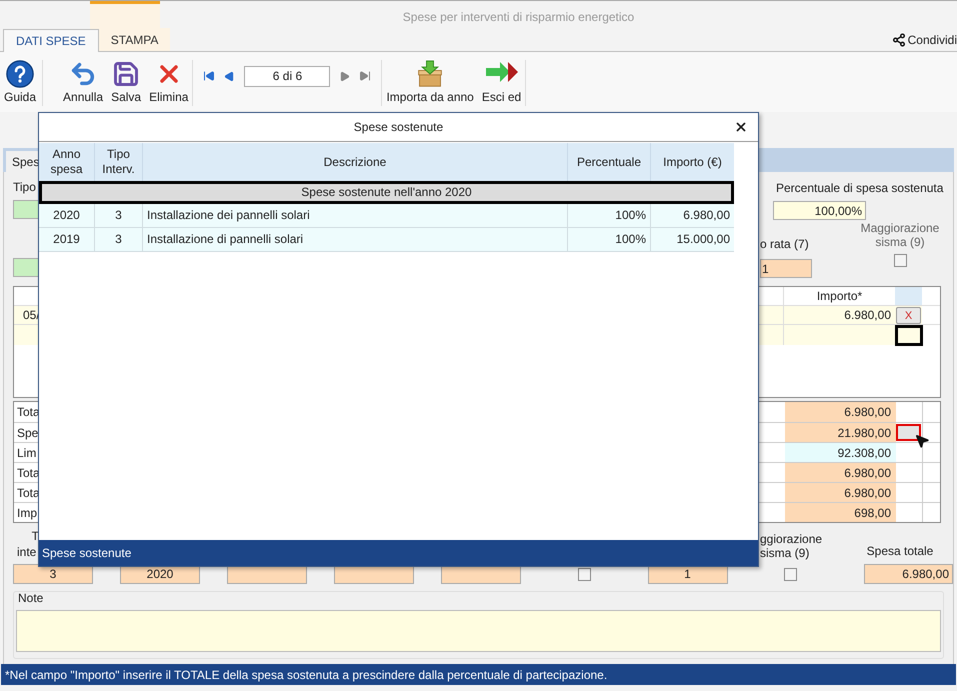 The width and height of the screenshot is (957, 691). I want to click on box-icon, so click(430, 74).